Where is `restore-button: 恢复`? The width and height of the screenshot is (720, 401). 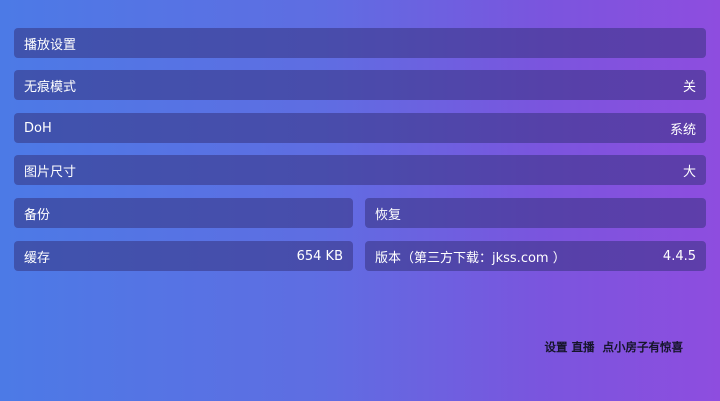
restore-button: 恢复 is located at coordinates (535, 213).